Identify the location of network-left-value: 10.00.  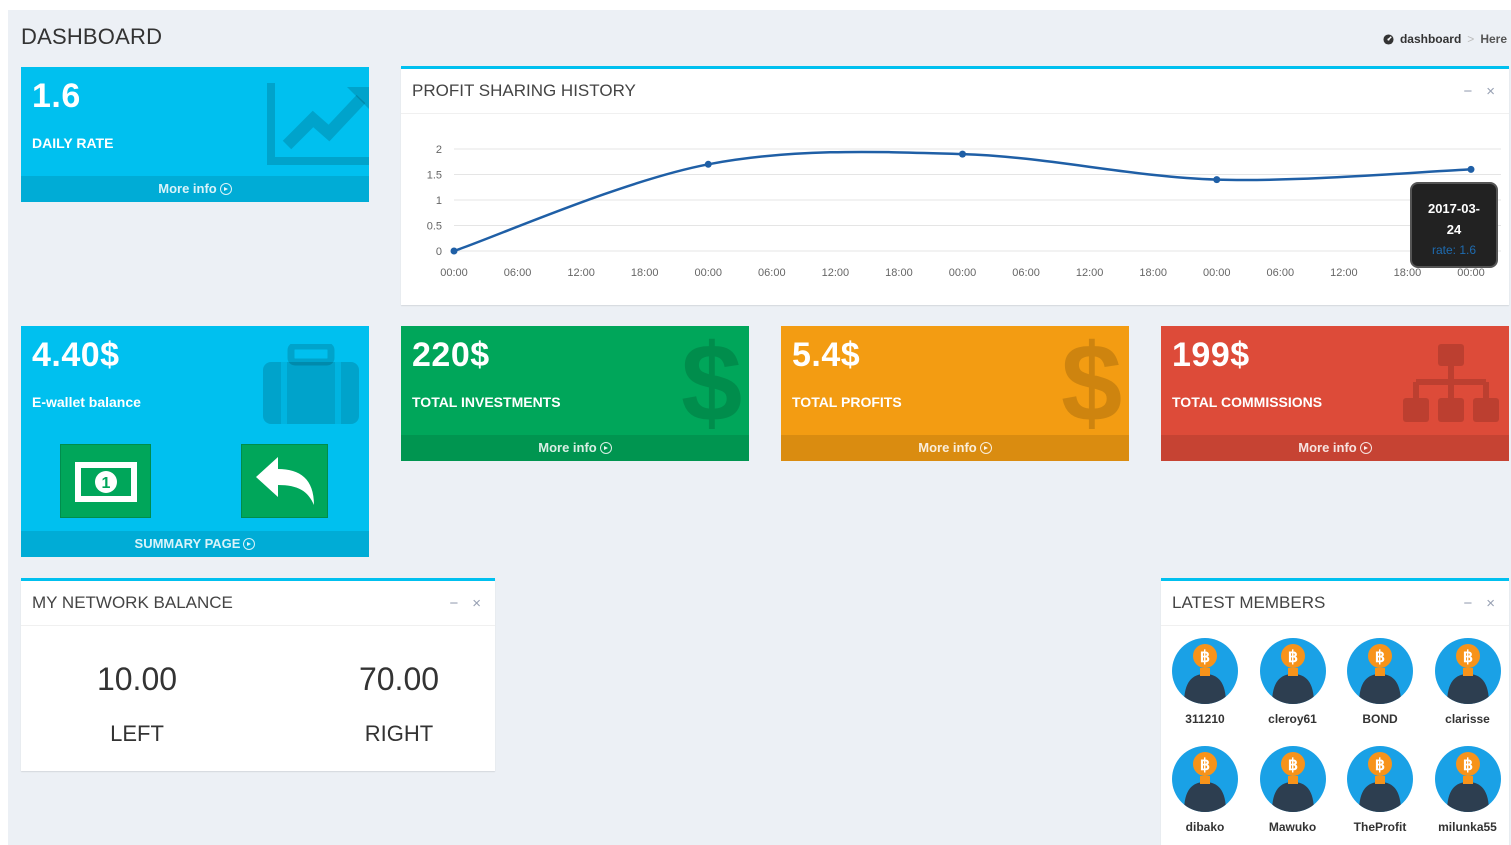
(137, 679).